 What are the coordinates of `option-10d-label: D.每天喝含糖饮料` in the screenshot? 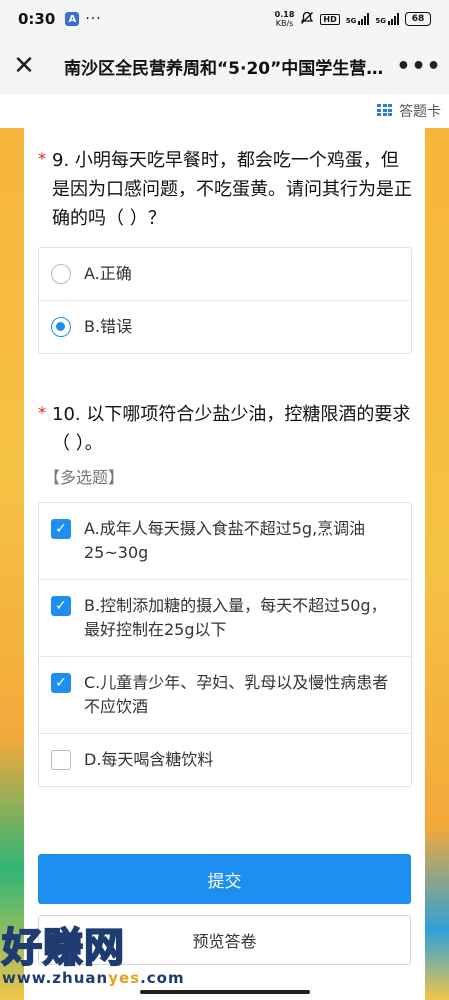 It's located at (149, 759).